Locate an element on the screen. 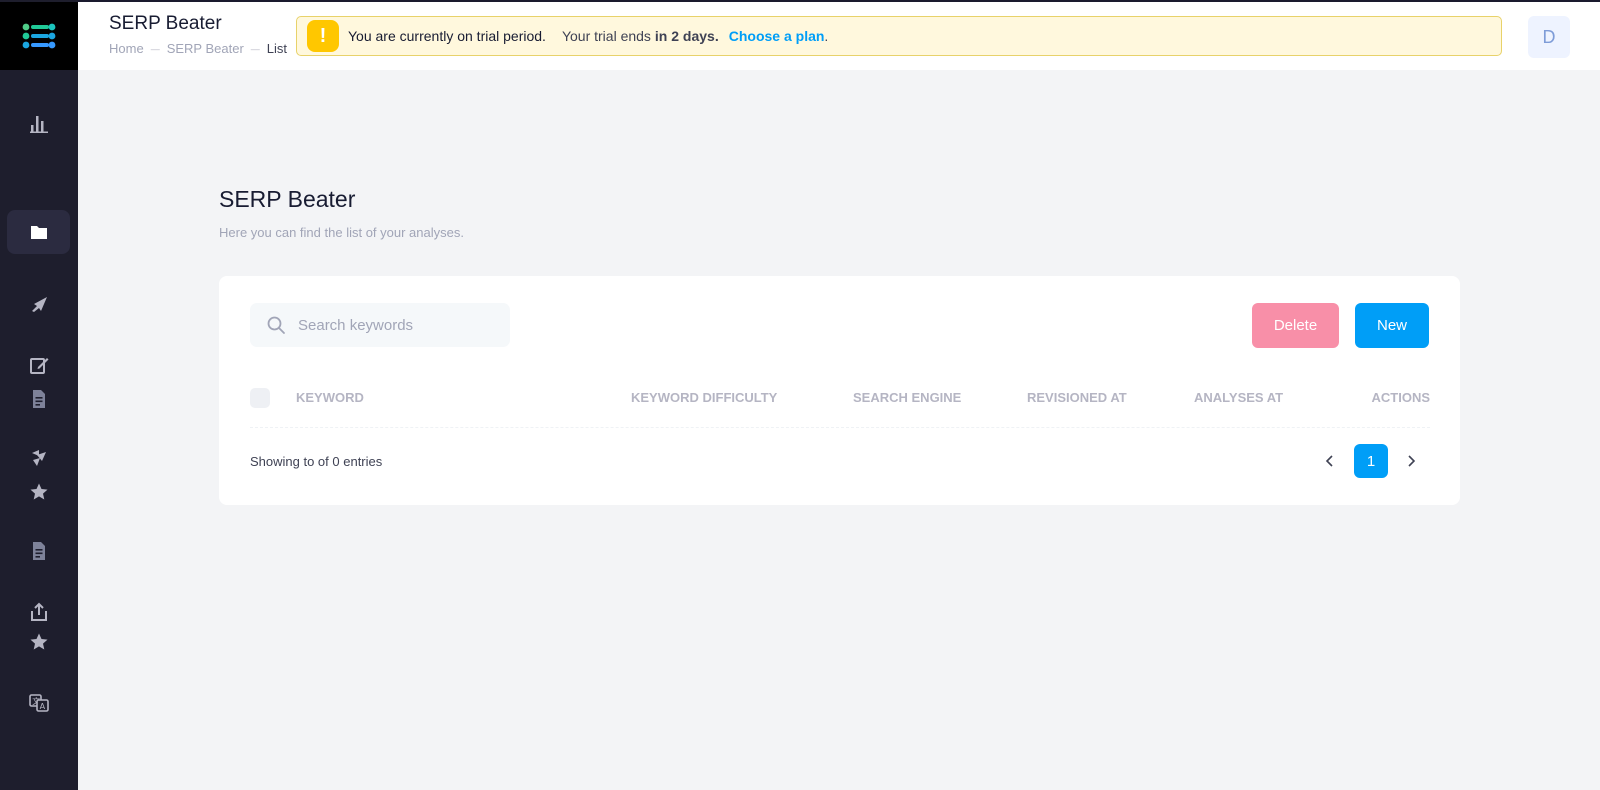  breadcrumb-serp-beater: SERP Beater is located at coordinates (205, 48).